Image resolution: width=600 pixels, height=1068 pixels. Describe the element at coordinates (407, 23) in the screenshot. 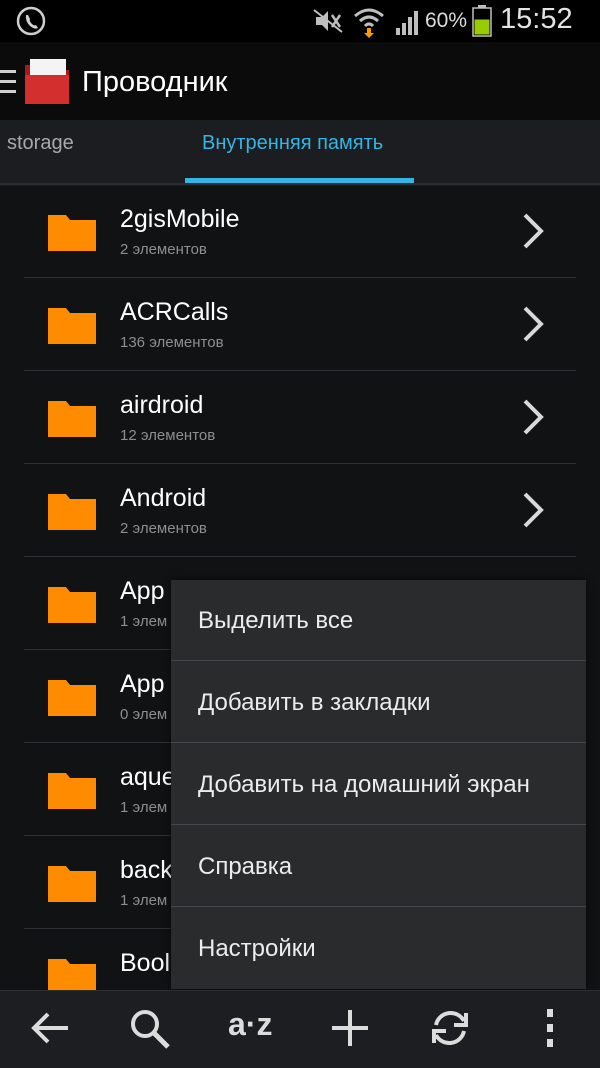

I see `signal-icon` at that location.